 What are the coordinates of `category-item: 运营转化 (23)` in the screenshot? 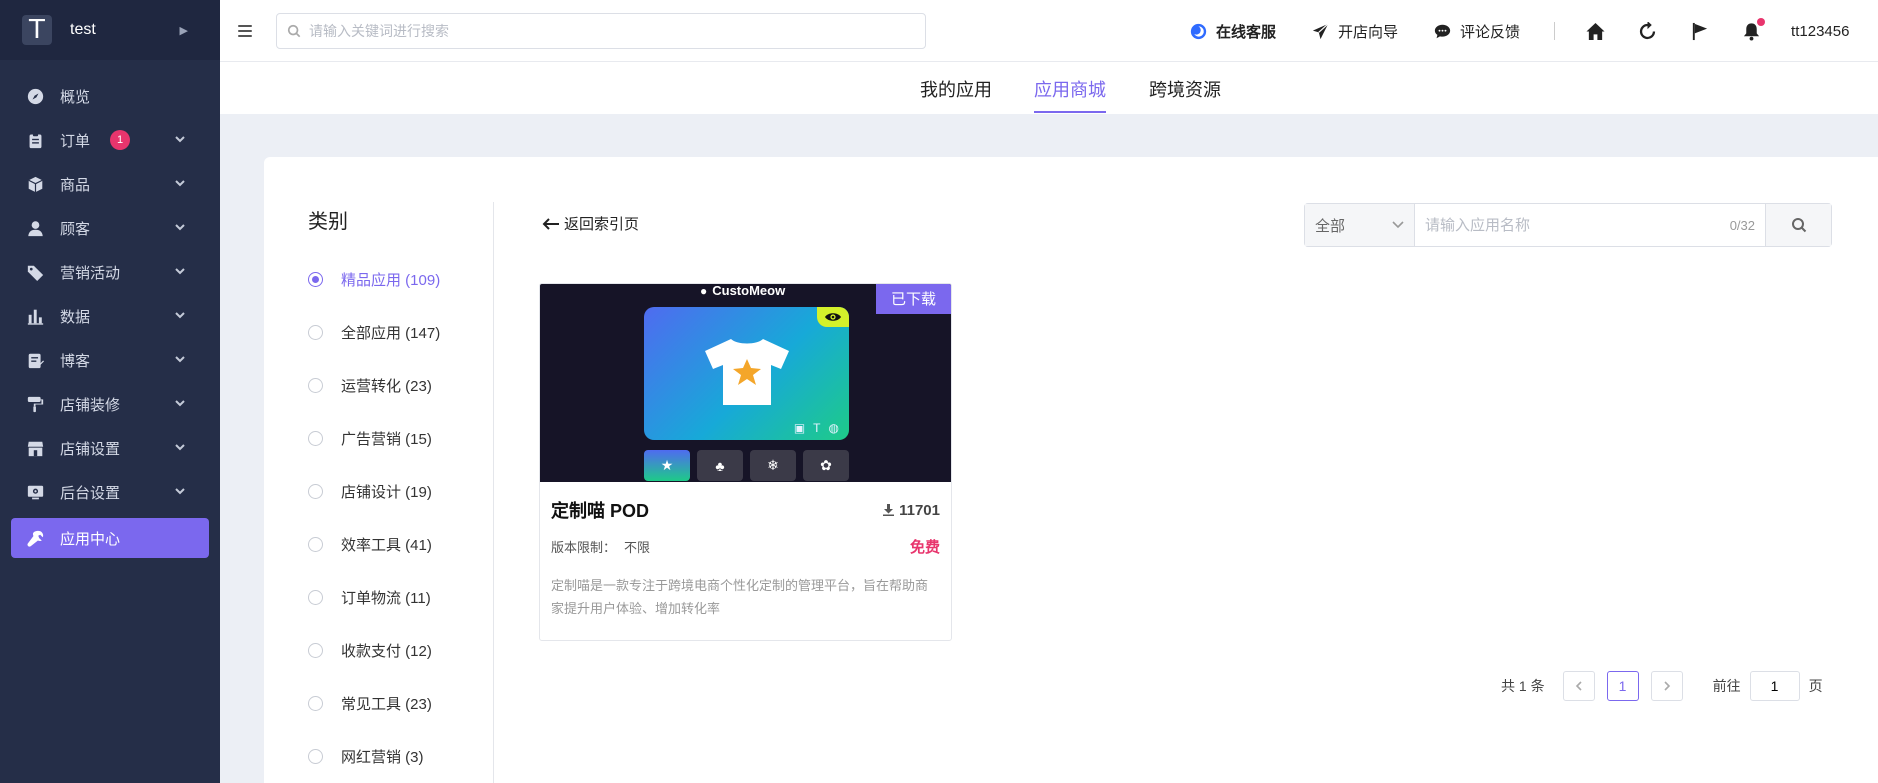 It's located at (374, 385).